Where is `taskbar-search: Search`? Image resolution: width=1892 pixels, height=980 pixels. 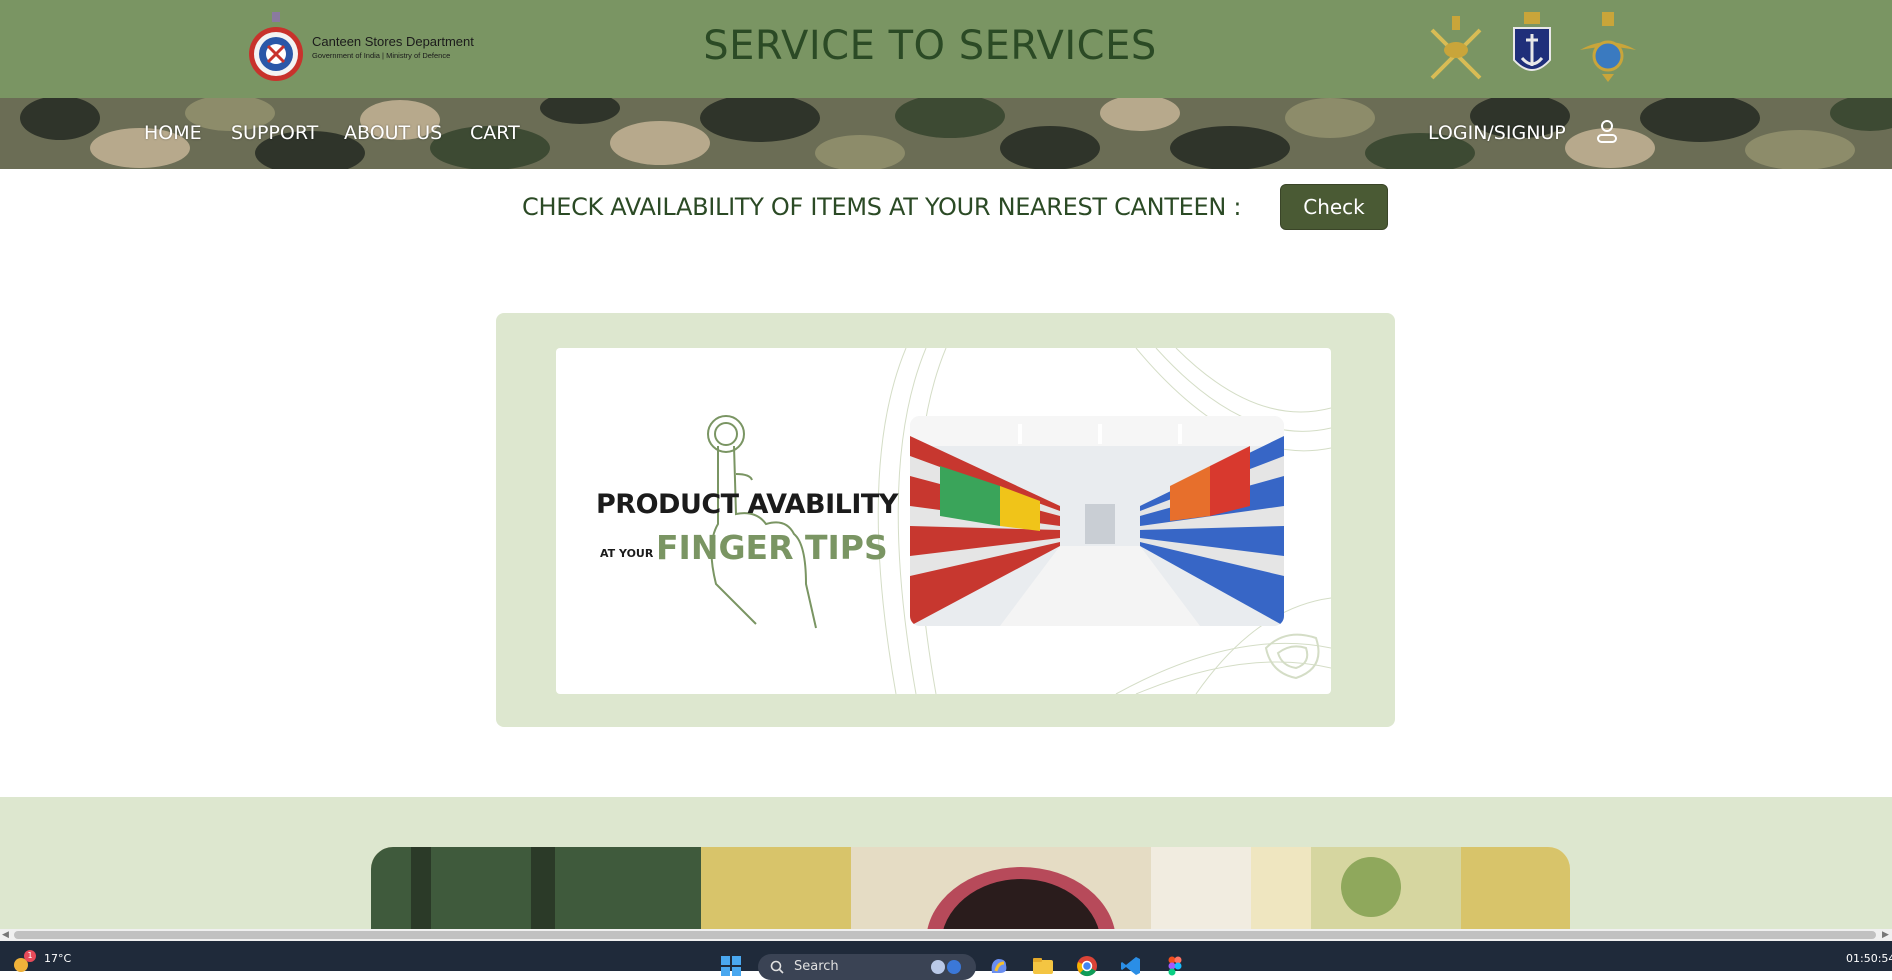
taskbar-search: Search is located at coordinates (867, 967).